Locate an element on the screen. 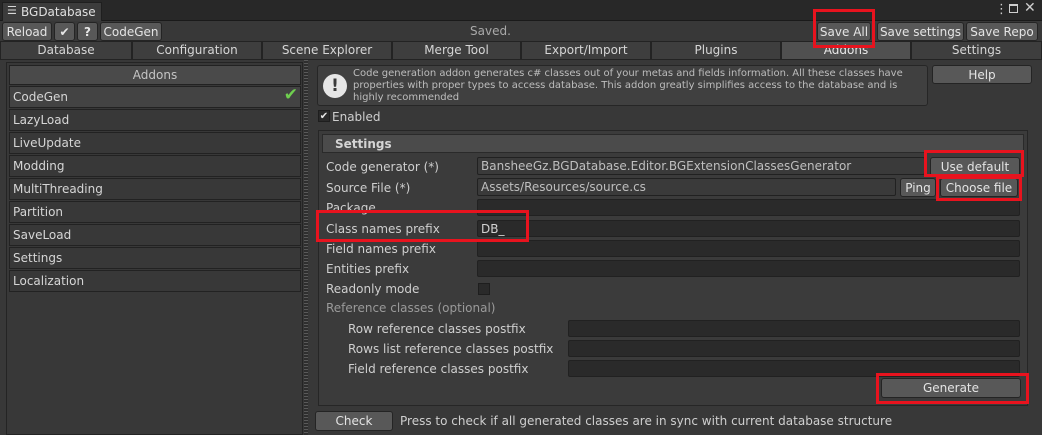 The width and height of the screenshot is (1042, 435). addons-list-header: Addons is located at coordinates (155, 75).